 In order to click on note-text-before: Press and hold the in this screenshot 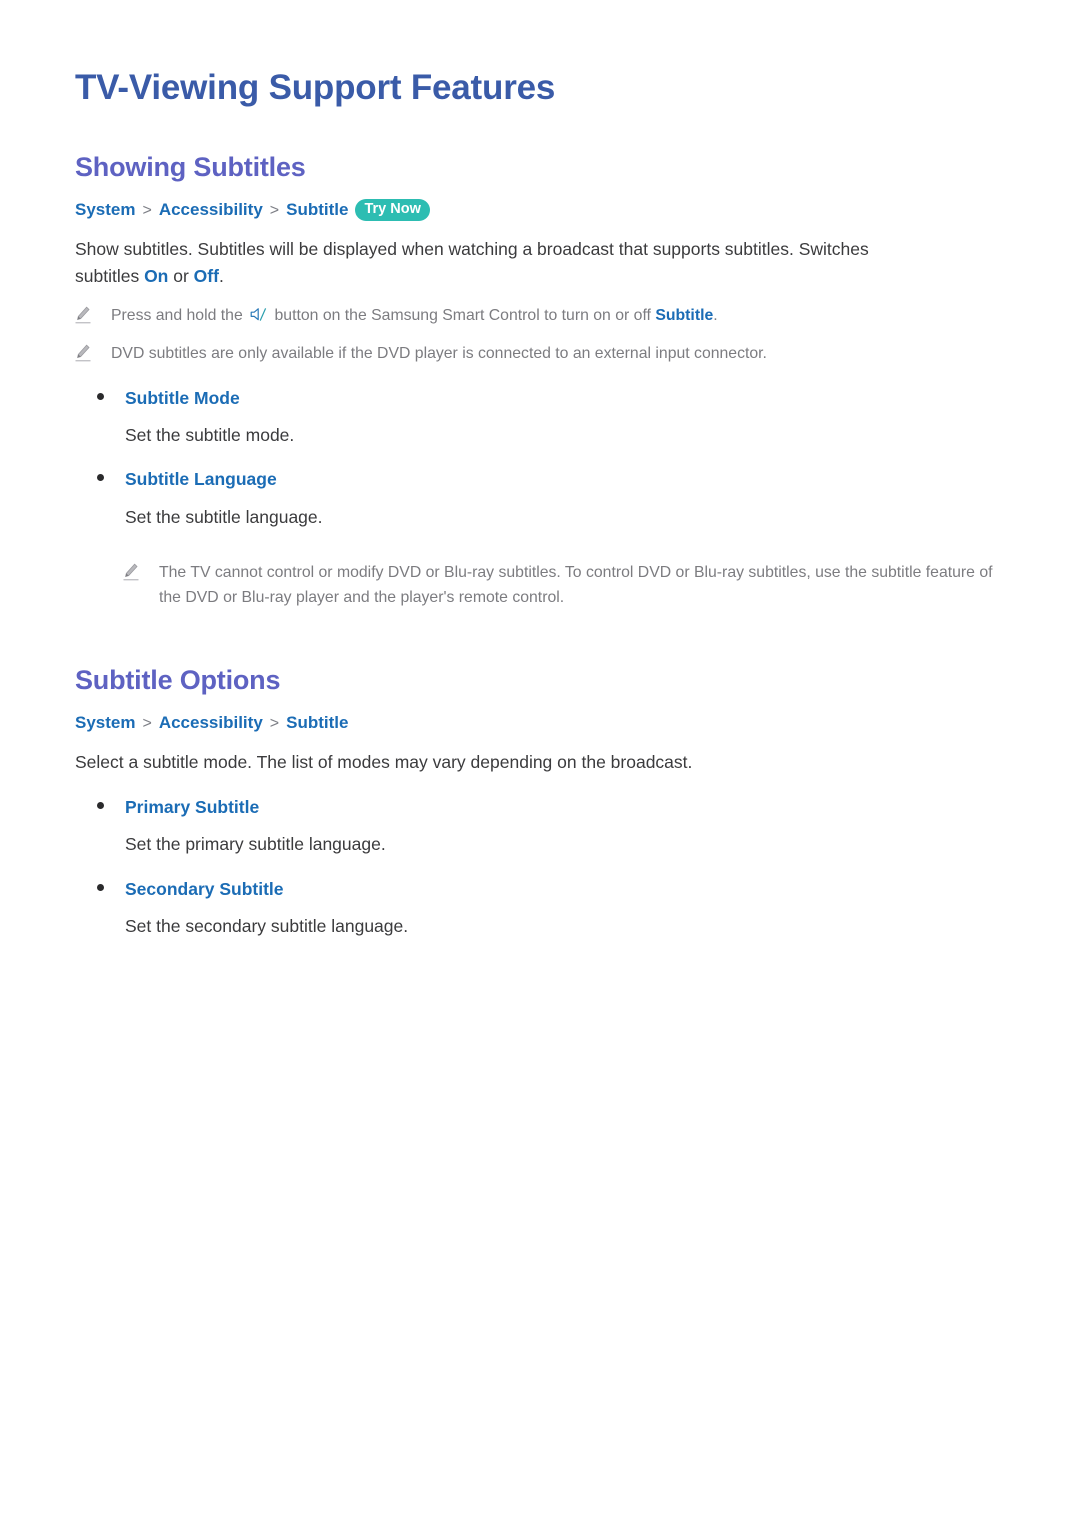, I will do `click(179, 316)`.